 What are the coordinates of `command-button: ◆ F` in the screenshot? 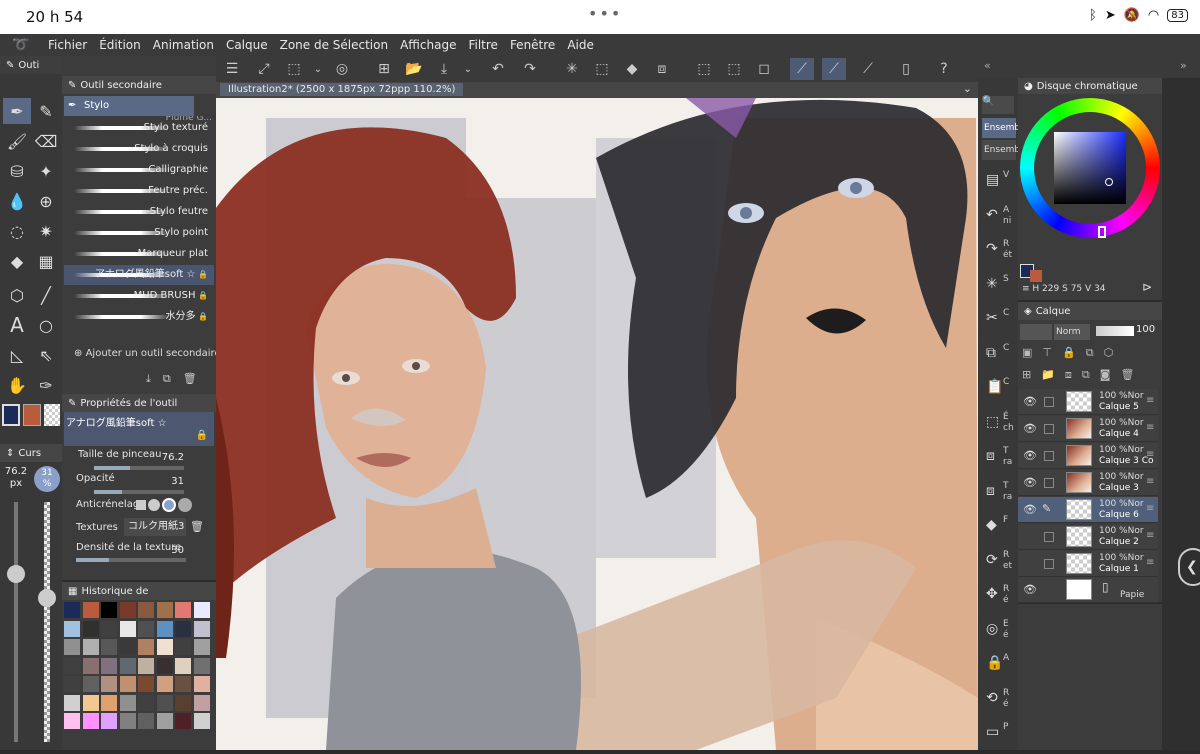 It's located at (999, 529).